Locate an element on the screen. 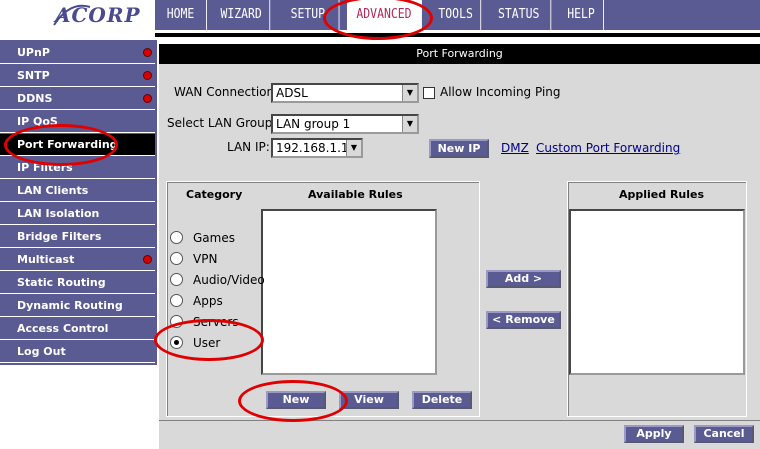 The height and width of the screenshot is (449, 760). sidebar-item-ddns: DDNS is located at coordinates (77, 99).